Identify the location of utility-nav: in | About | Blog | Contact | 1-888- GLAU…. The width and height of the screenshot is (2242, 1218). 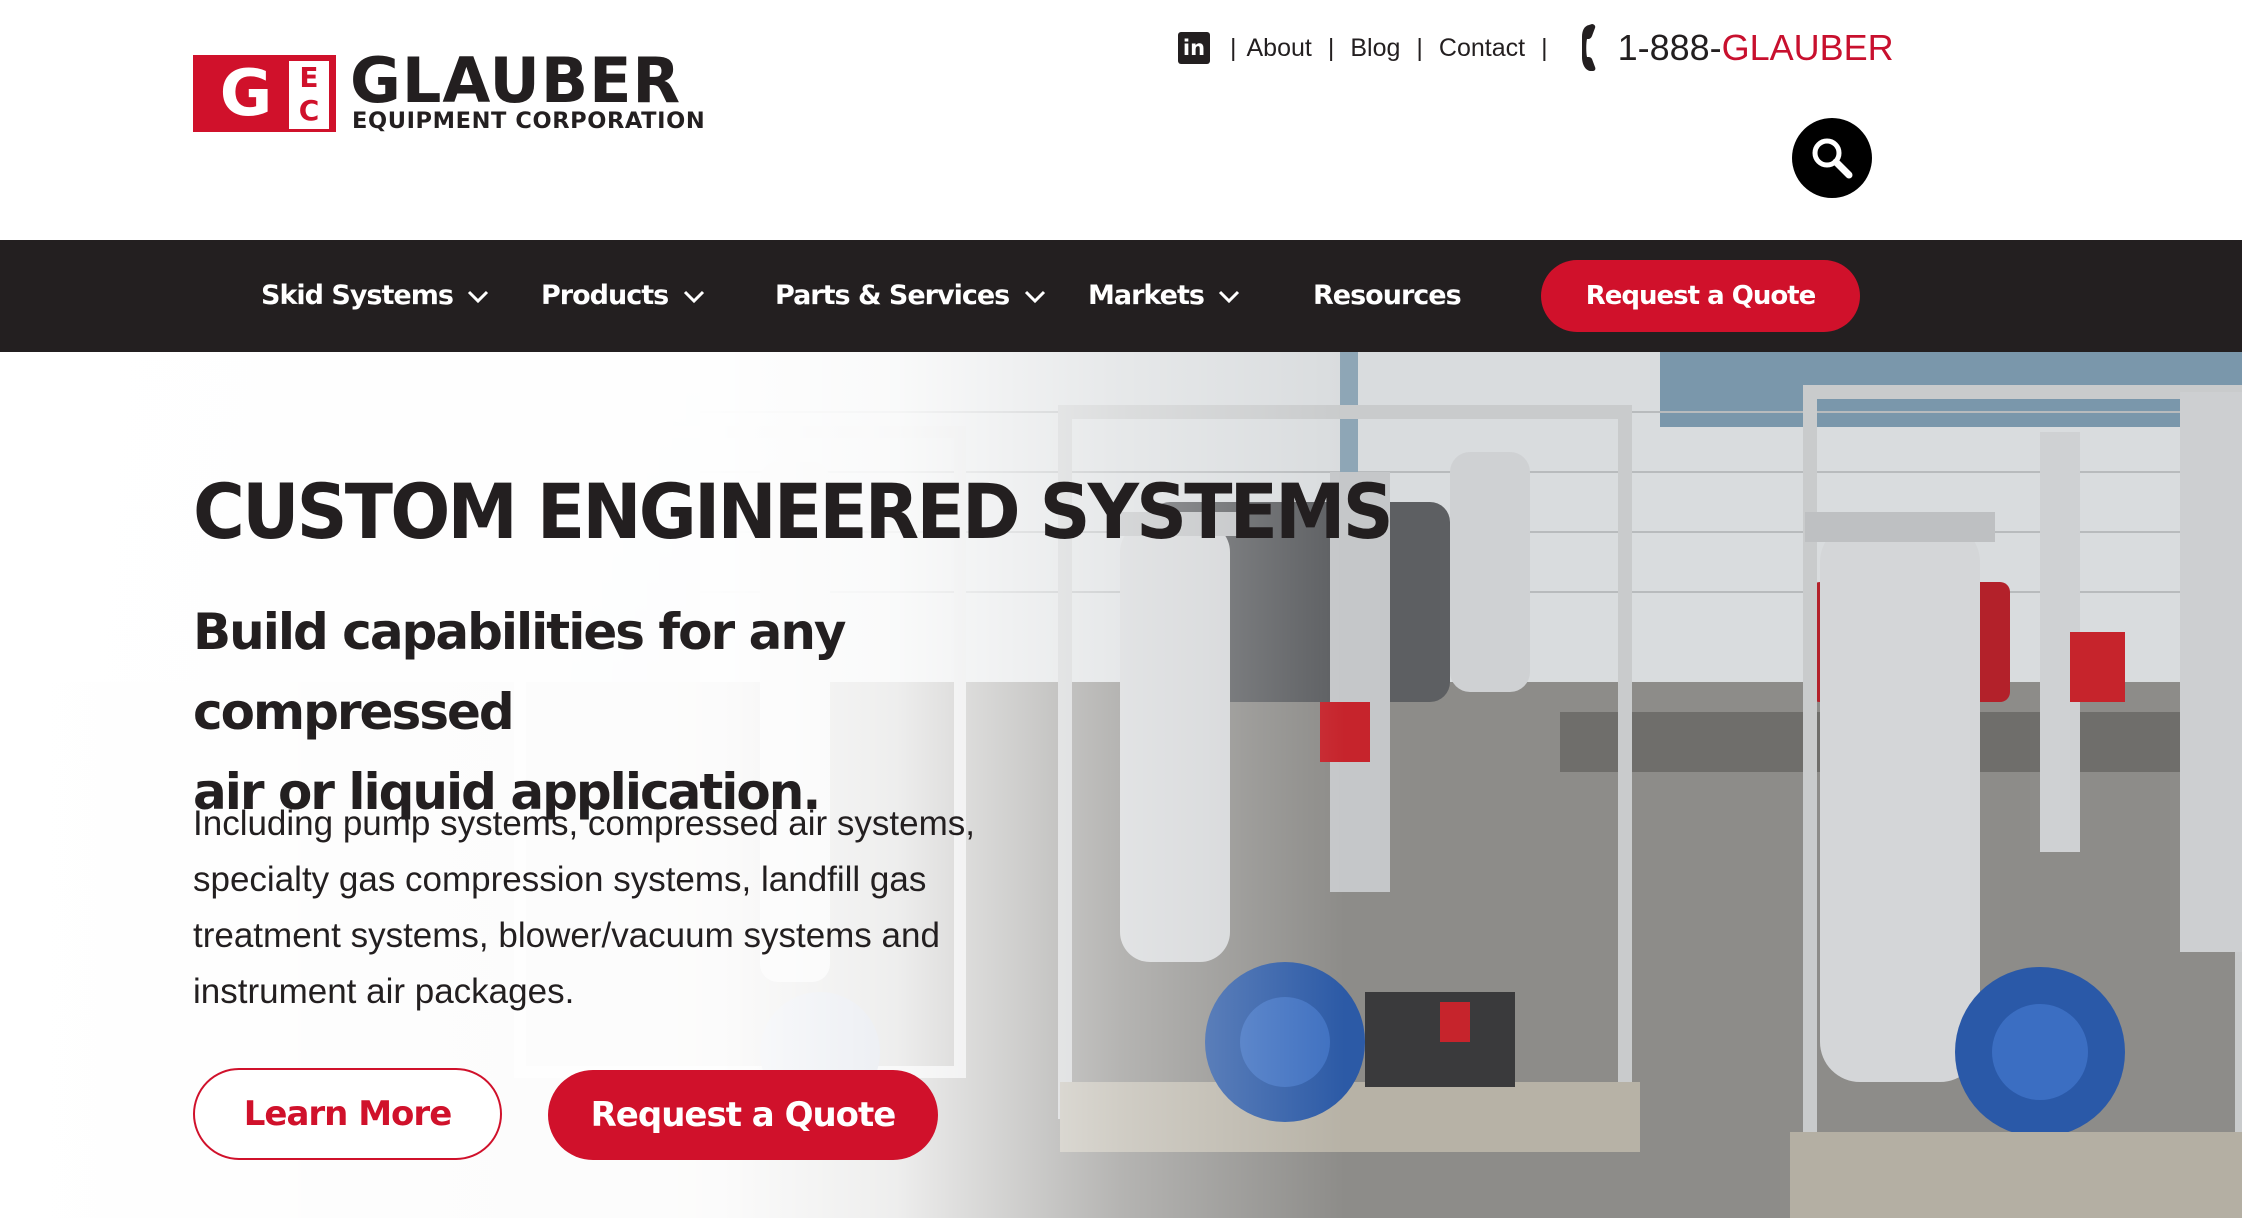
(1536, 48).